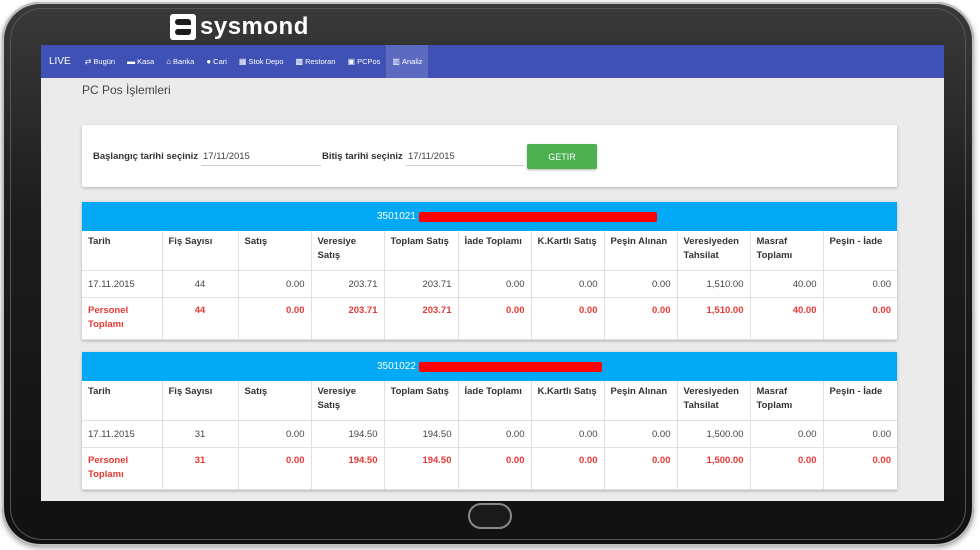 Image resolution: width=980 pixels, height=550 pixels. What do you see at coordinates (60, 61) in the screenshot?
I see `nav-live: LIVE` at bounding box center [60, 61].